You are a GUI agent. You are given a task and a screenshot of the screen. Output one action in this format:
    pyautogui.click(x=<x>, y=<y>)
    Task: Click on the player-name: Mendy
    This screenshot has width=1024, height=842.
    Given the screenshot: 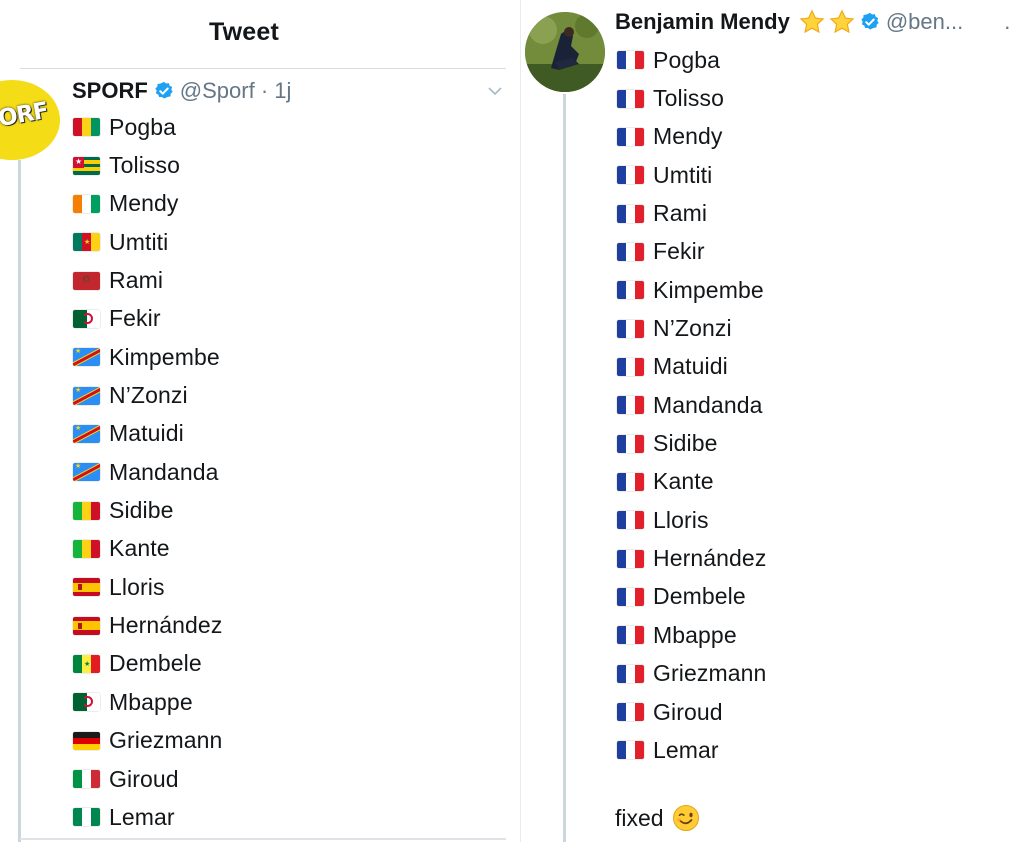 What is the action you would take?
    pyautogui.click(x=144, y=203)
    